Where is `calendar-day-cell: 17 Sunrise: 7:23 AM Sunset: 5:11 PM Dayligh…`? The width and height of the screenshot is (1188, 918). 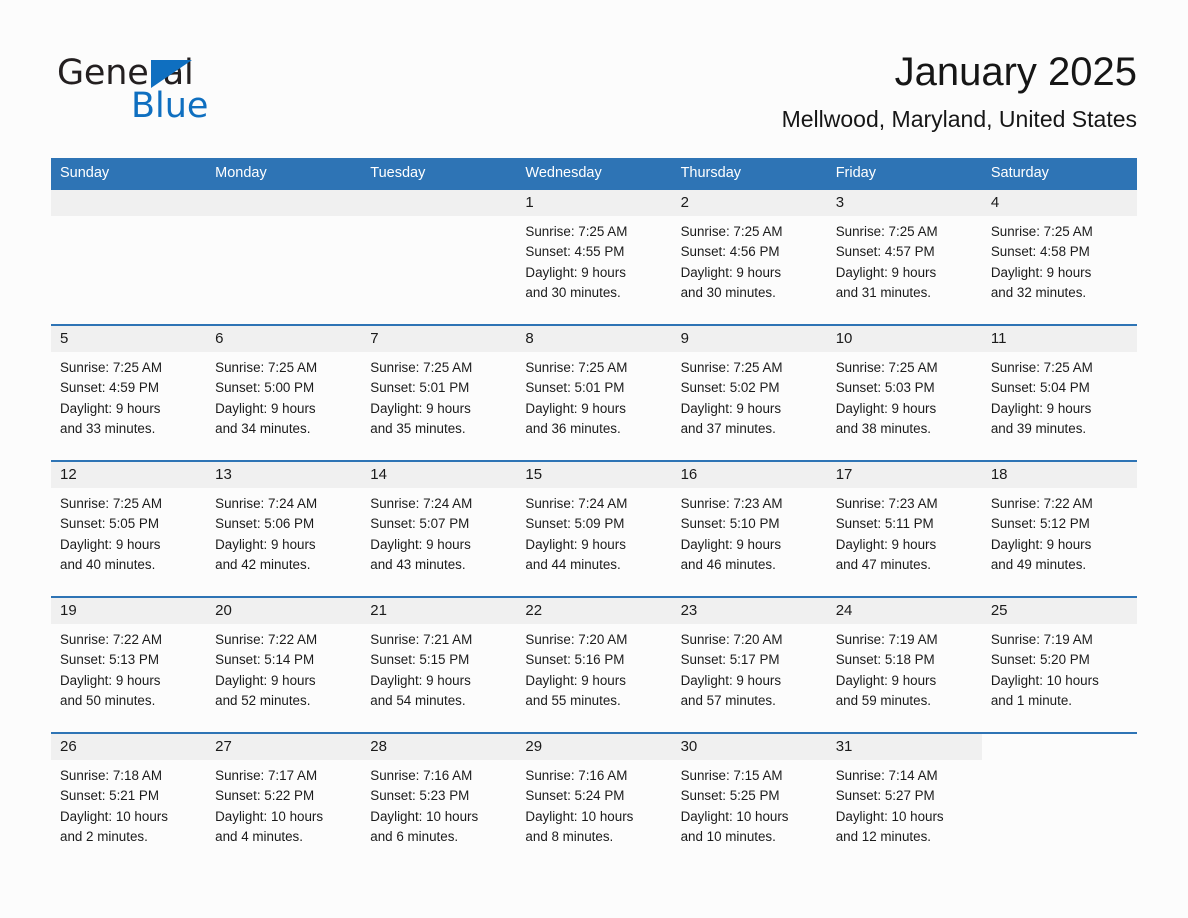 calendar-day-cell: 17 Sunrise: 7:23 AM Sunset: 5:11 PM Dayligh… is located at coordinates (904, 528).